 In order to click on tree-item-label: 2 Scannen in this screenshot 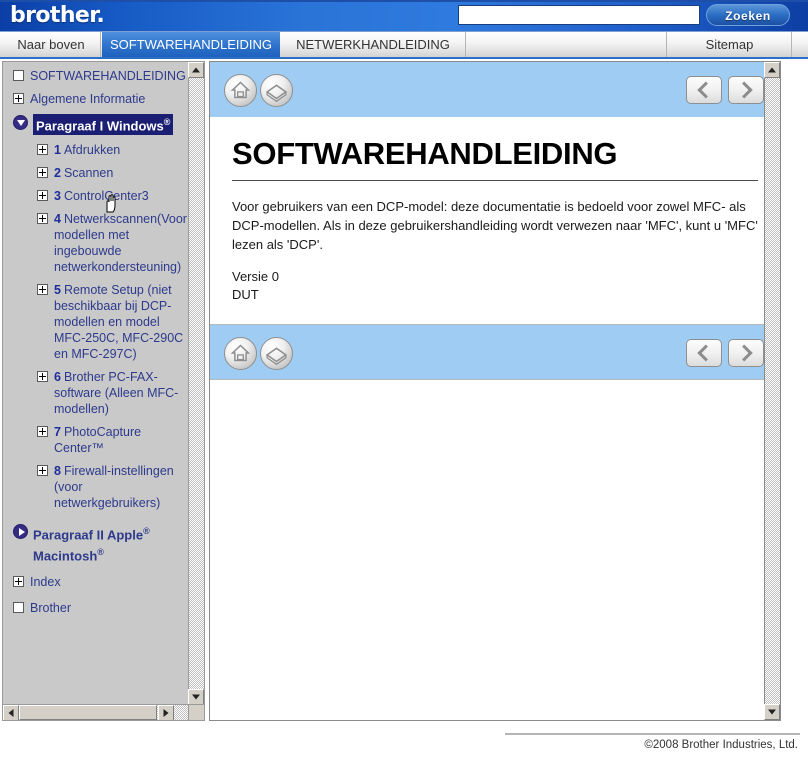, I will do `click(84, 173)`.